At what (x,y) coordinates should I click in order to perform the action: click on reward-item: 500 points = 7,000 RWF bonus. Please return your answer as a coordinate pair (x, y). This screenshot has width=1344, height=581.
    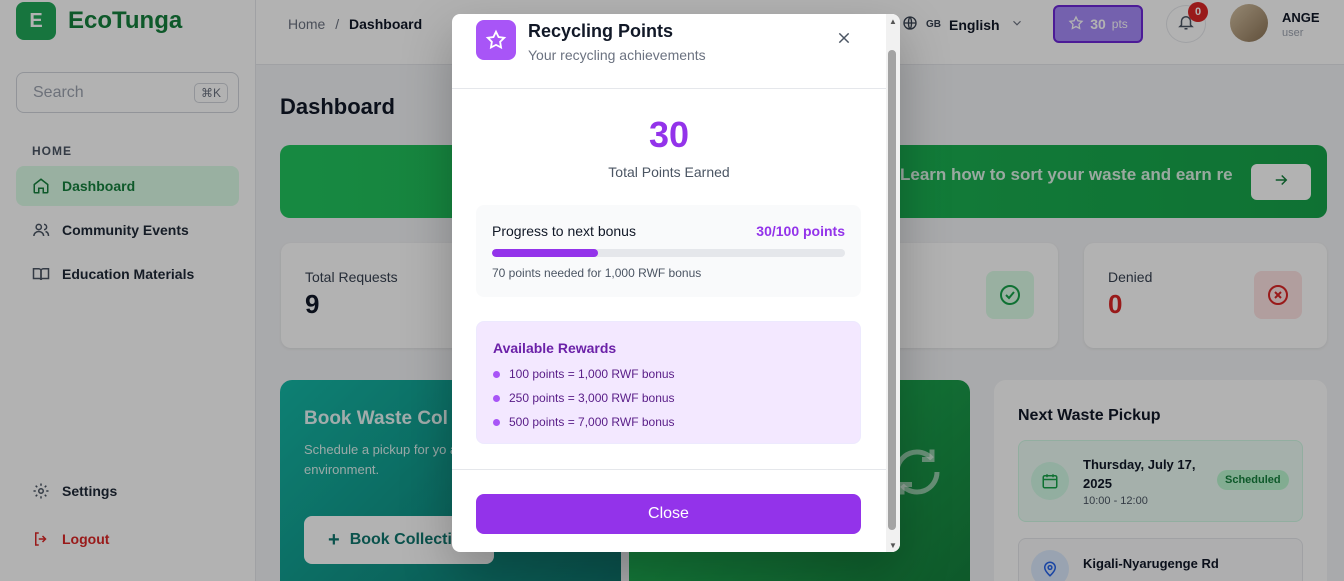
    Looking at the image, I should click on (584, 422).